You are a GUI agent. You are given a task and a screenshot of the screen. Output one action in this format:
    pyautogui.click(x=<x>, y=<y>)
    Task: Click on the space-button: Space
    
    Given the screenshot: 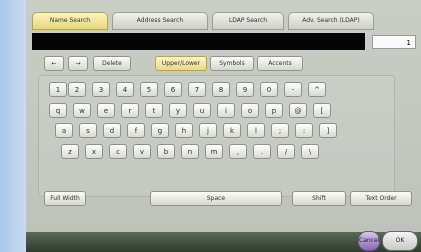 What is the action you would take?
    pyautogui.click(x=216, y=198)
    